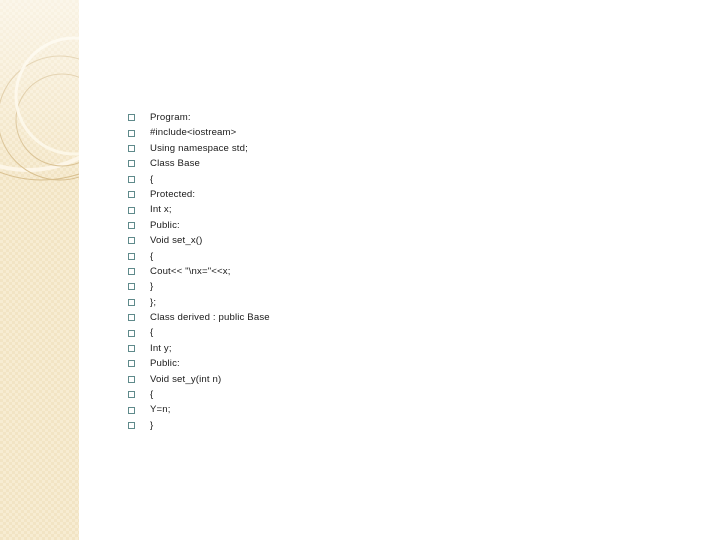 The width and height of the screenshot is (720, 540). I want to click on code-line-text: Program:, so click(170, 117).